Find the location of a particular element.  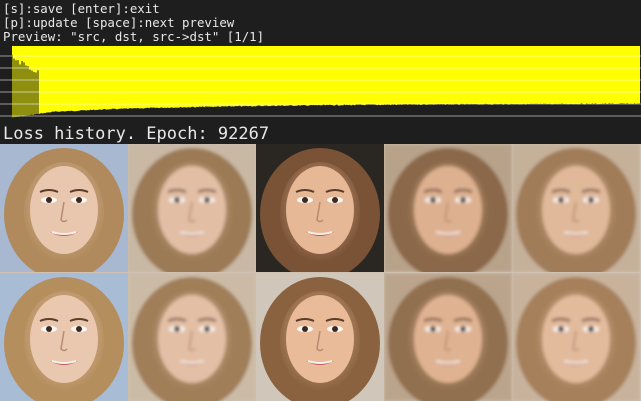

dst-face-row2-col3 is located at coordinates (320, 337).